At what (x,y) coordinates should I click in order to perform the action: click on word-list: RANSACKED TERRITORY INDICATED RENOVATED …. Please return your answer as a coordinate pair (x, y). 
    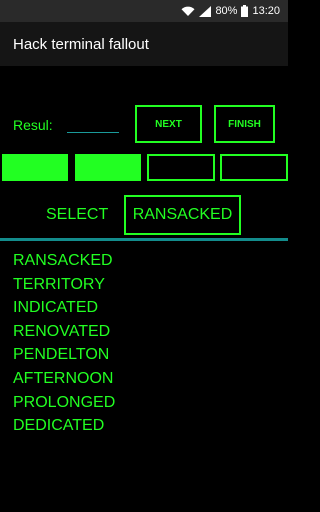
    Looking at the image, I should click on (64, 343).